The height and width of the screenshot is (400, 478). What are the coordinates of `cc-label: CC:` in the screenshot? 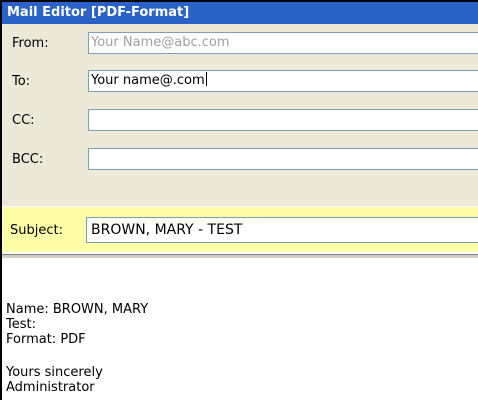 It's located at (23, 120).